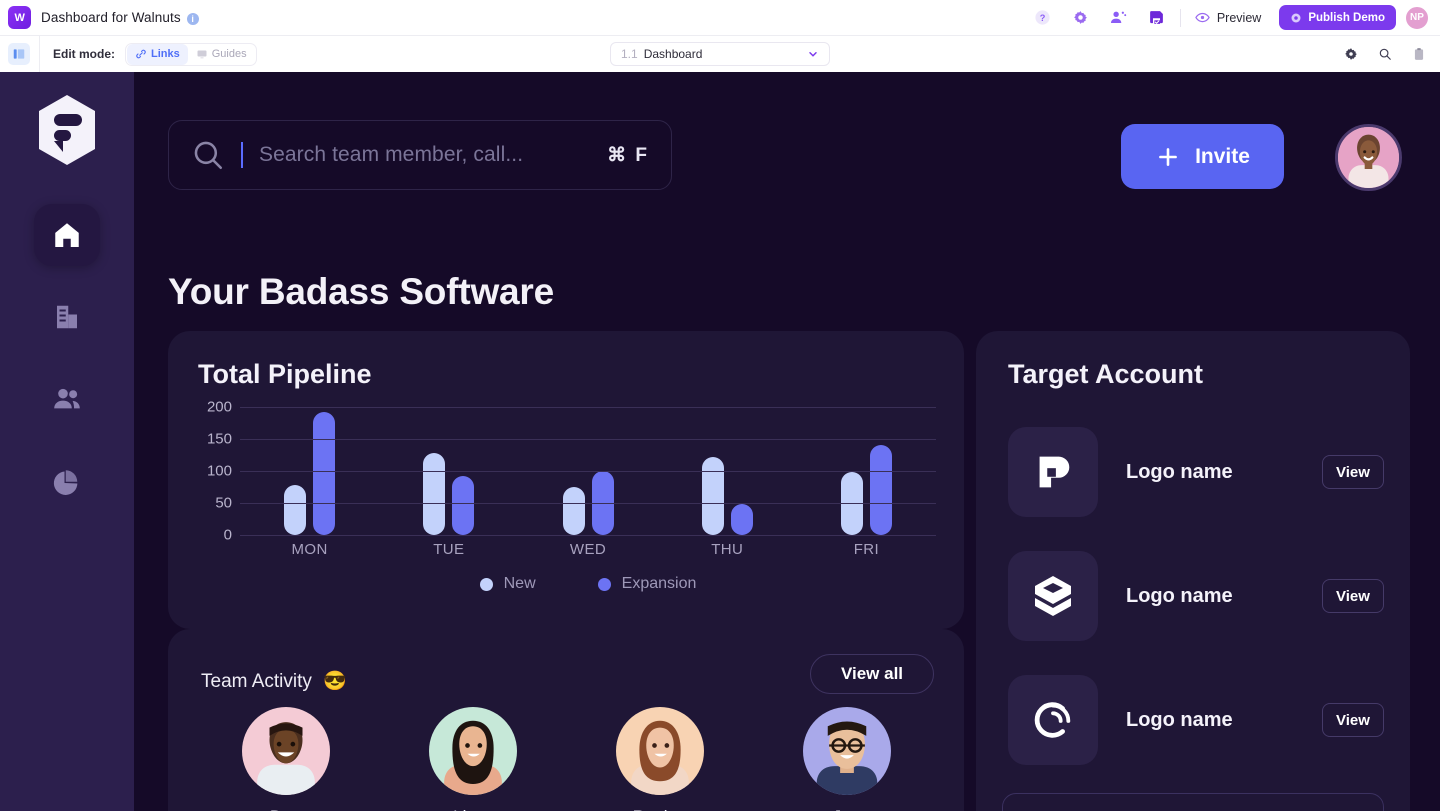  I want to click on share-users-icon, so click(1119, 17).